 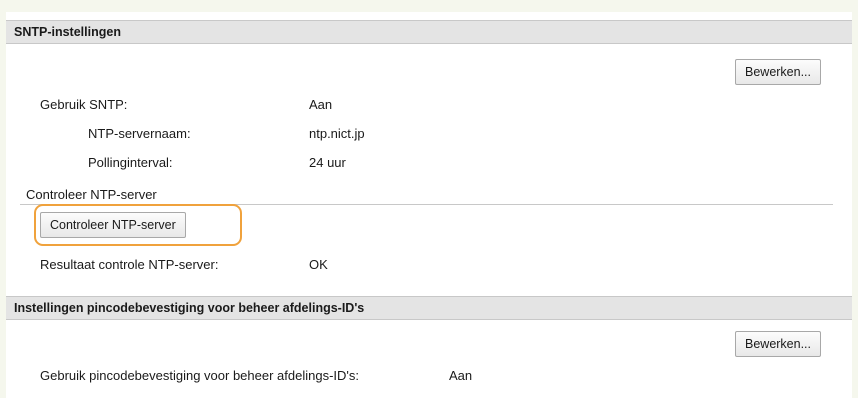 I want to click on sntp-section-header: SNTP-instellingen, so click(x=429, y=32).